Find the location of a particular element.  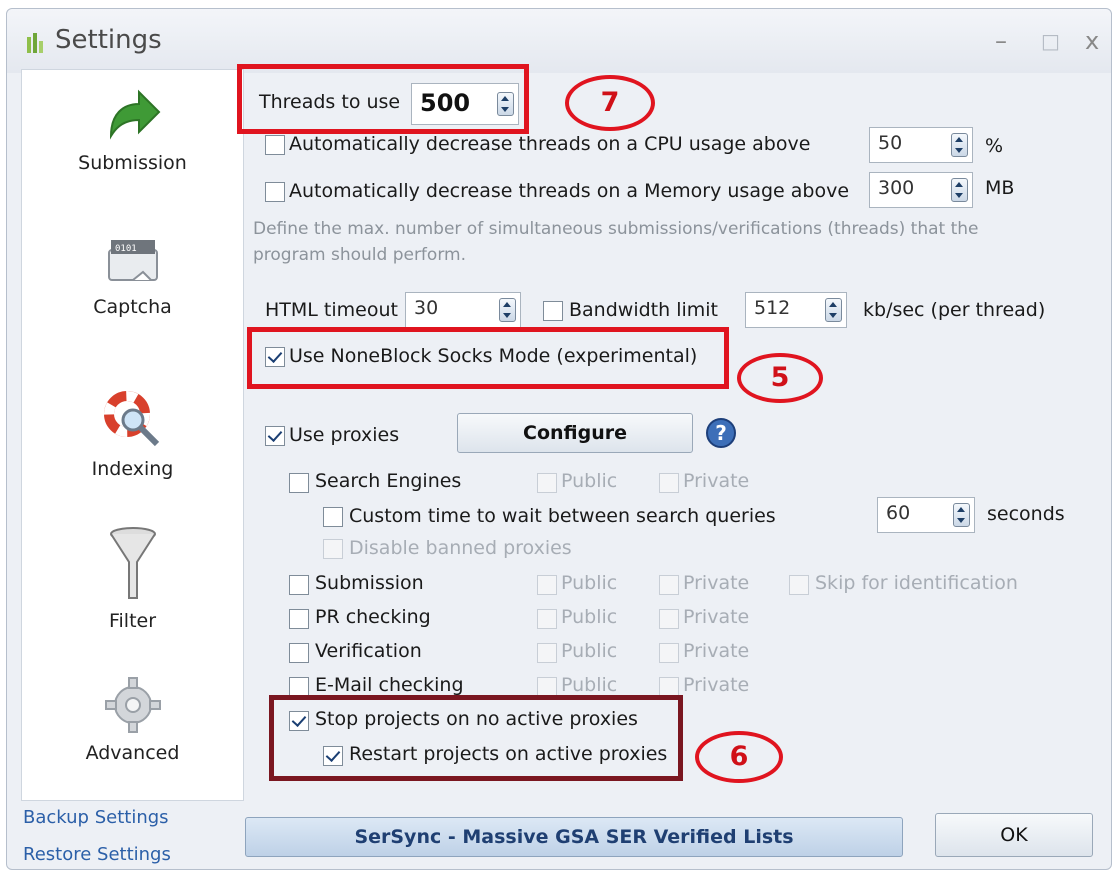

custom-wait-spinner: 60 is located at coordinates (926, 515).